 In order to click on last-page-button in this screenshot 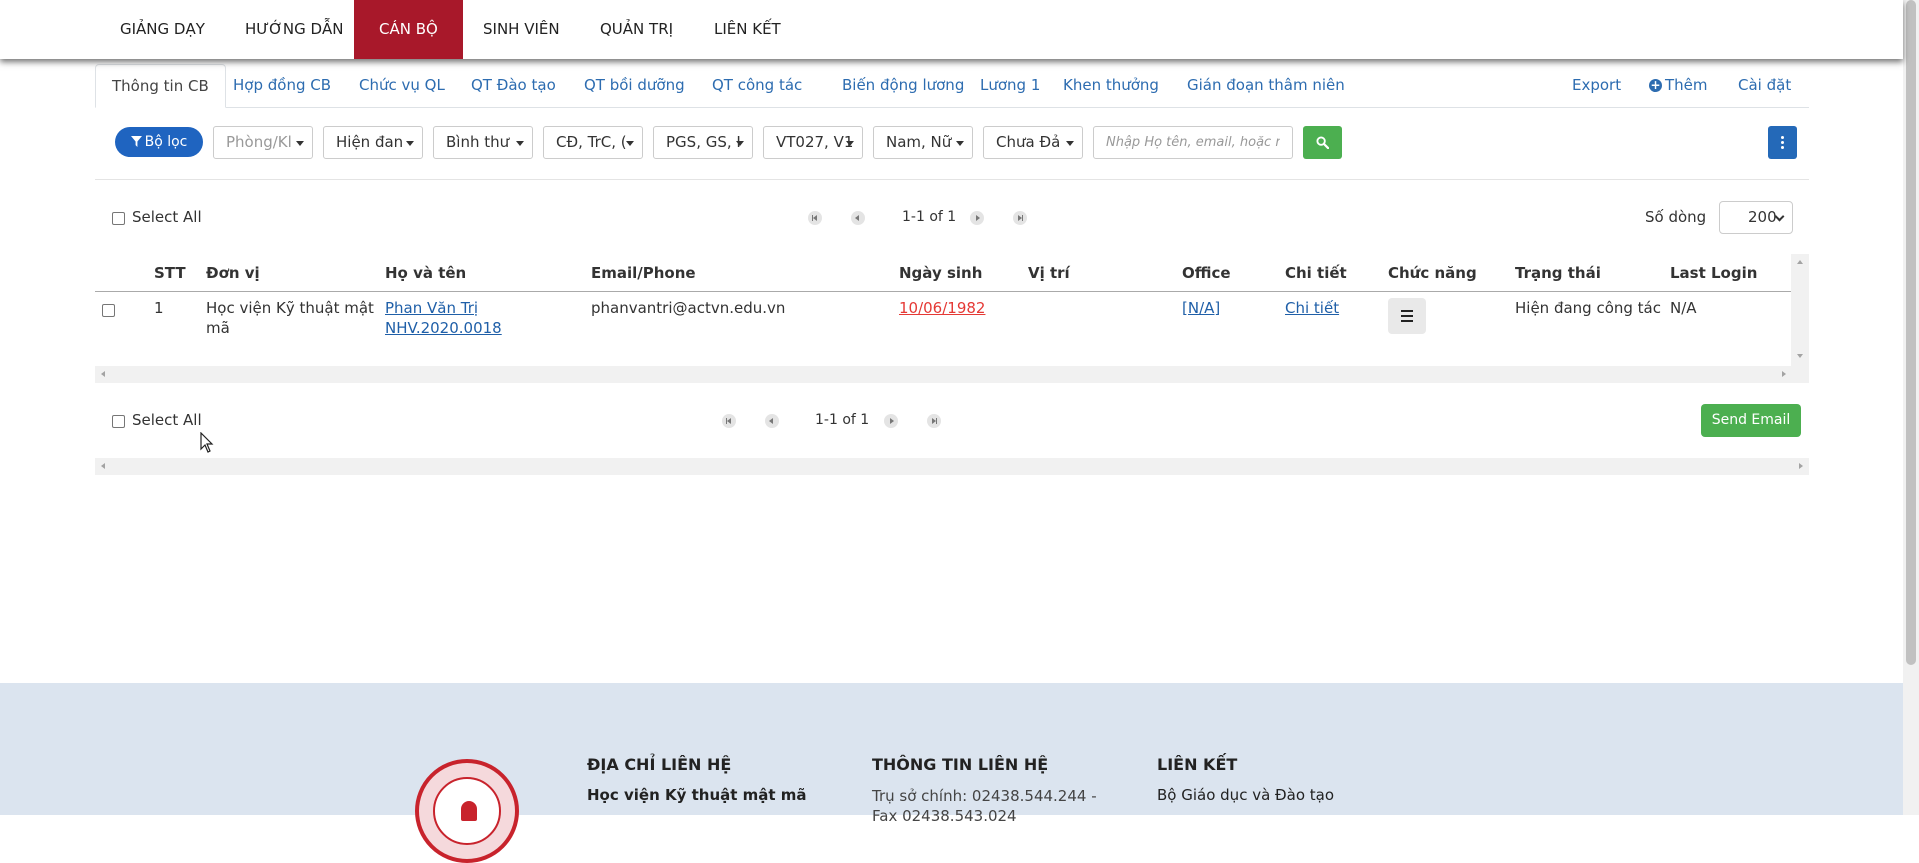, I will do `click(1020, 218)`.